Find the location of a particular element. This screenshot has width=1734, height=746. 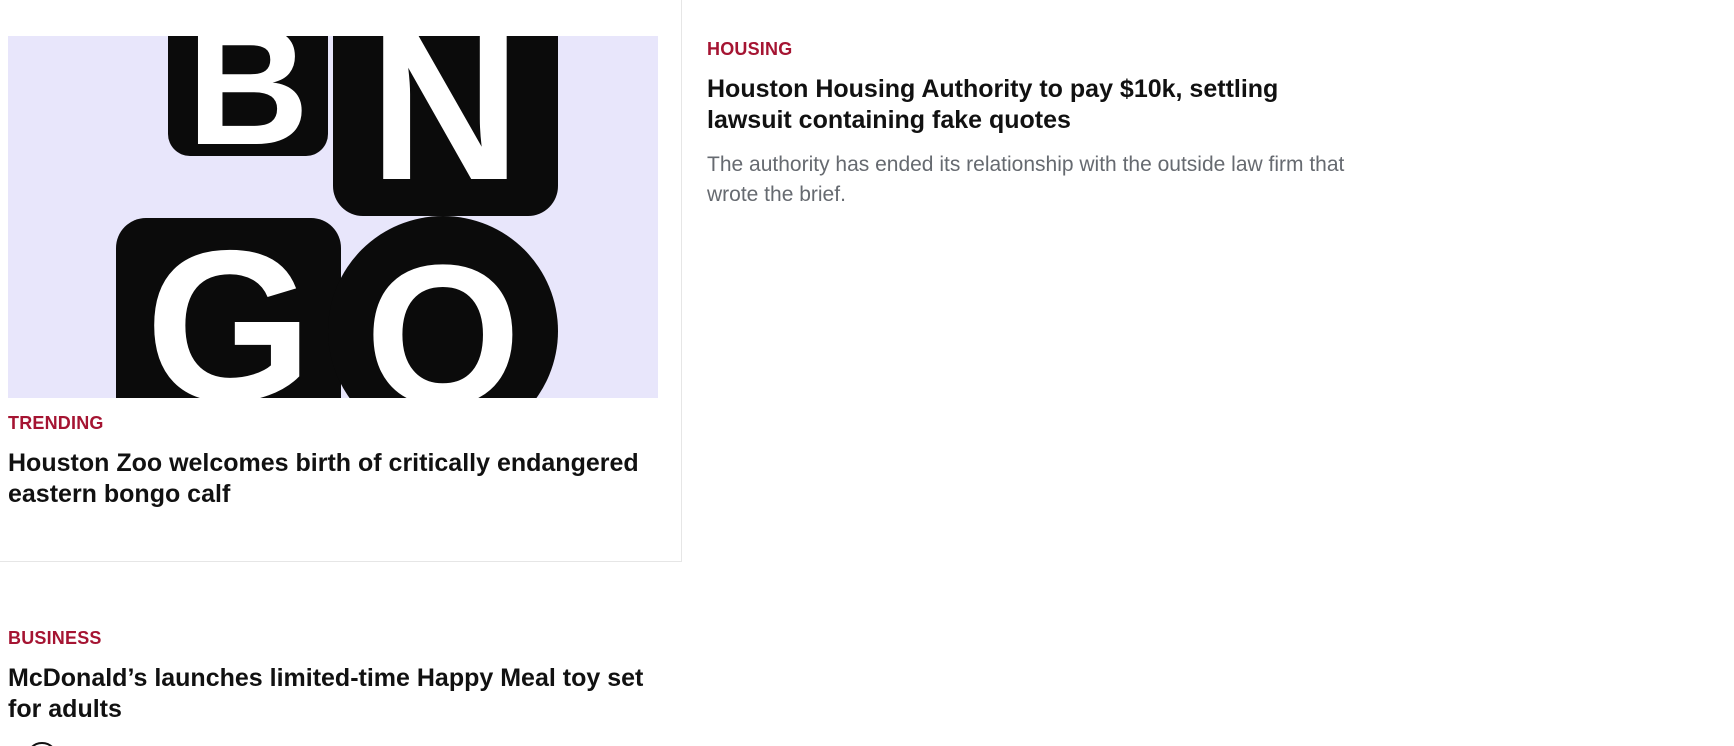

letter-b-tile: B is located at coordinates (248, 108).